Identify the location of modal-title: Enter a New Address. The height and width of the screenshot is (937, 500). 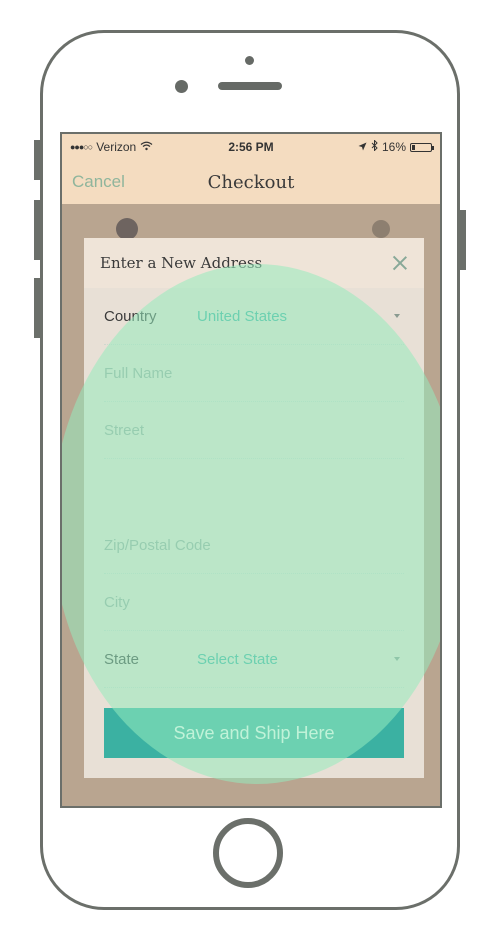
(181, 263).